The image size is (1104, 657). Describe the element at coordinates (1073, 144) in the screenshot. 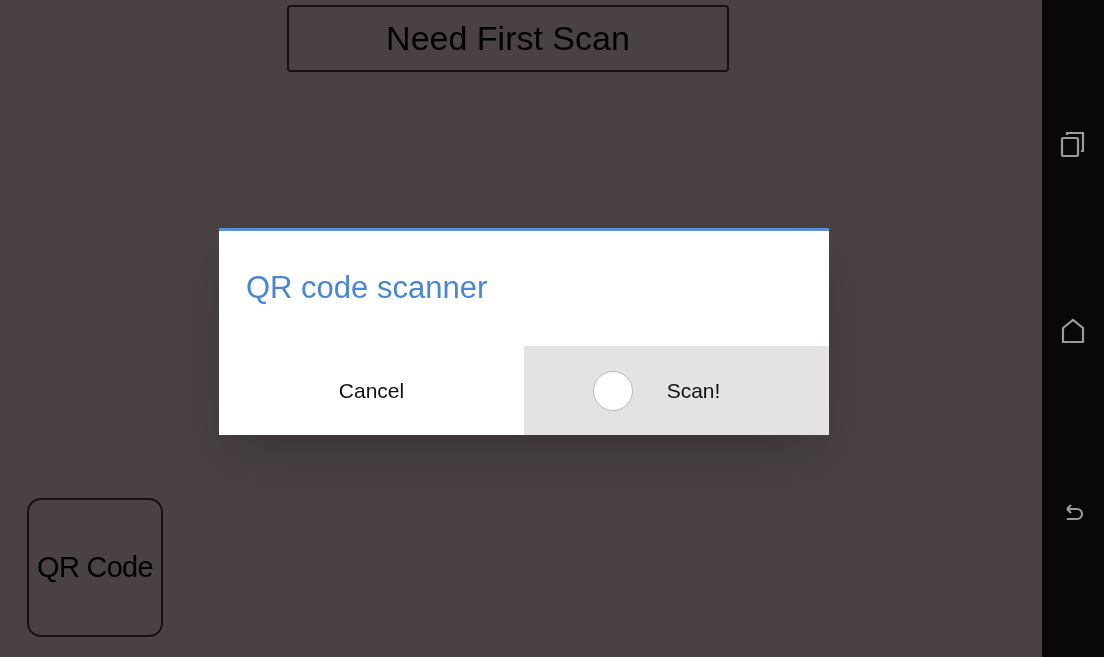

I see `recent-apps-icon` at that location.